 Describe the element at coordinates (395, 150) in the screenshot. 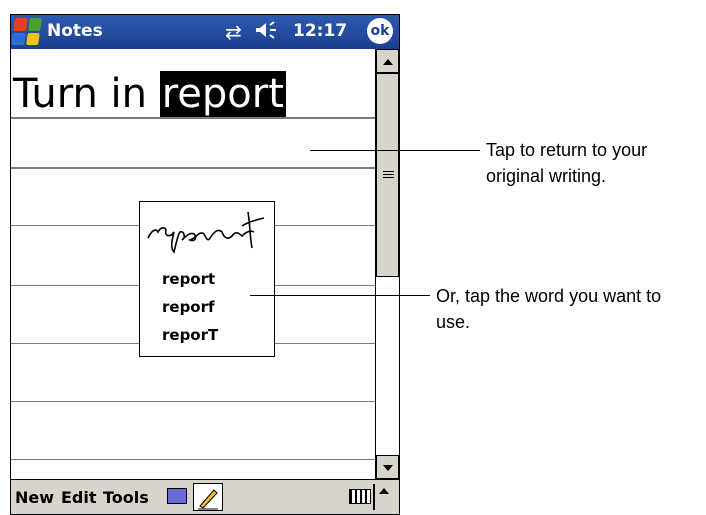

I see `callout-line-original` at that location.